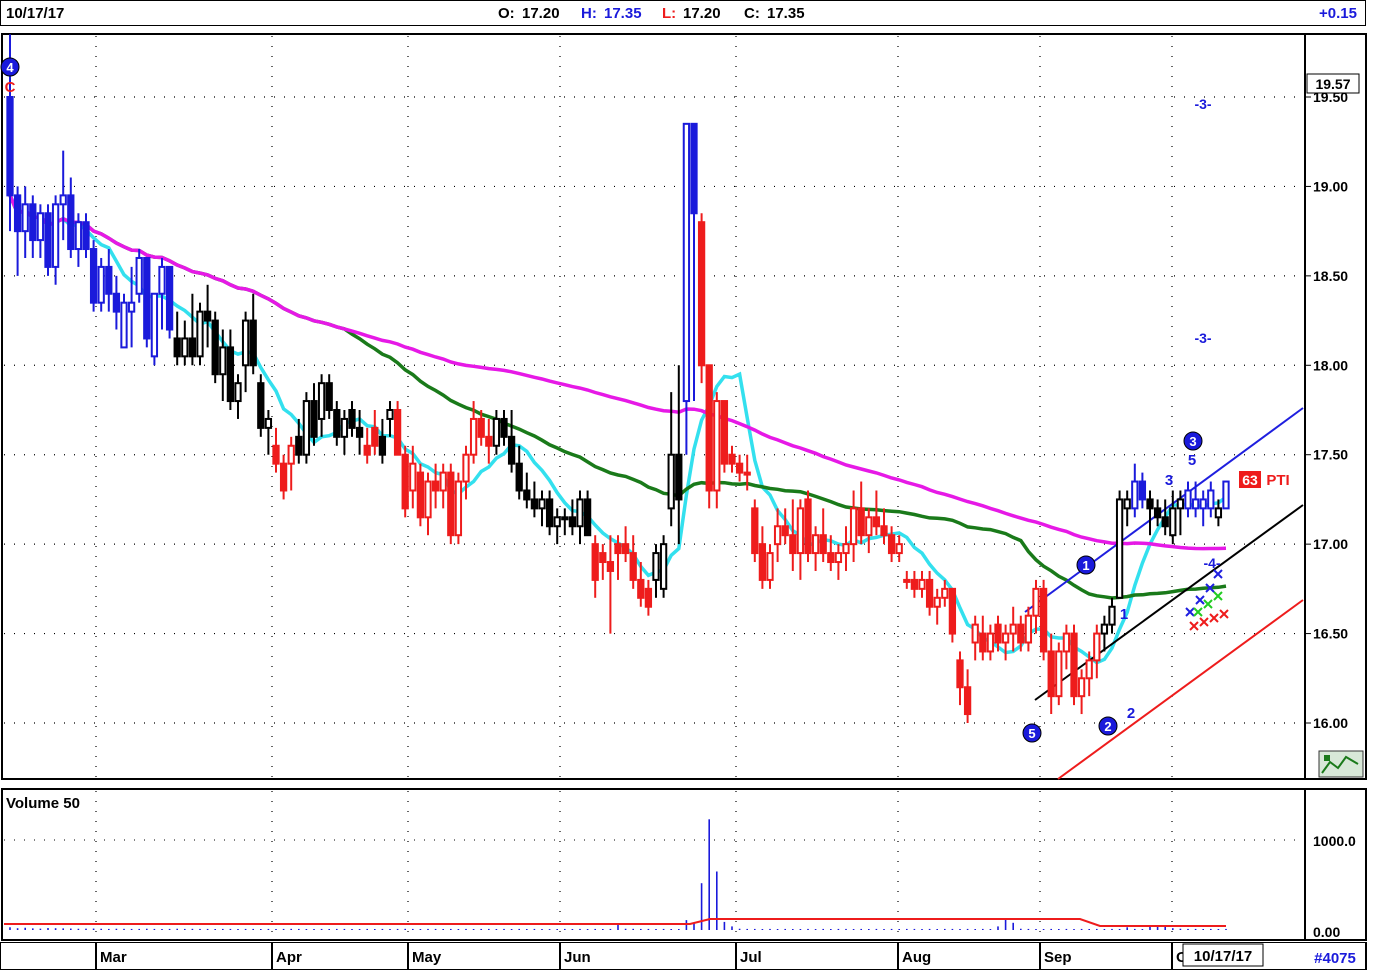 The image size is (1400, 970). Describe the element at coordinates (1330, 276) in the screenshot. I see `price-tick-label: 18.50` at that location.